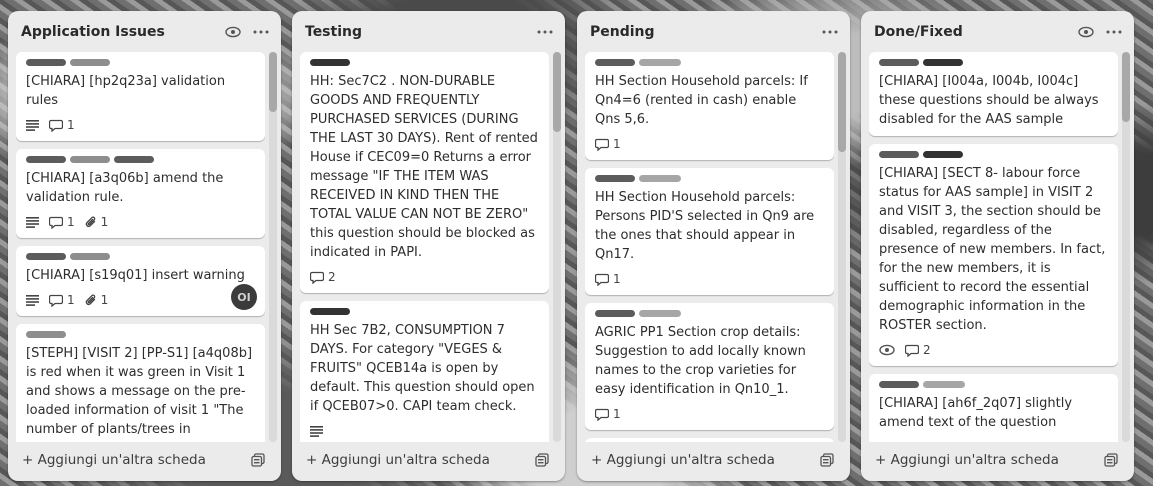 This screenshot has height=486, width=1153. I want to click on avatar: OI, so click(244, 297).